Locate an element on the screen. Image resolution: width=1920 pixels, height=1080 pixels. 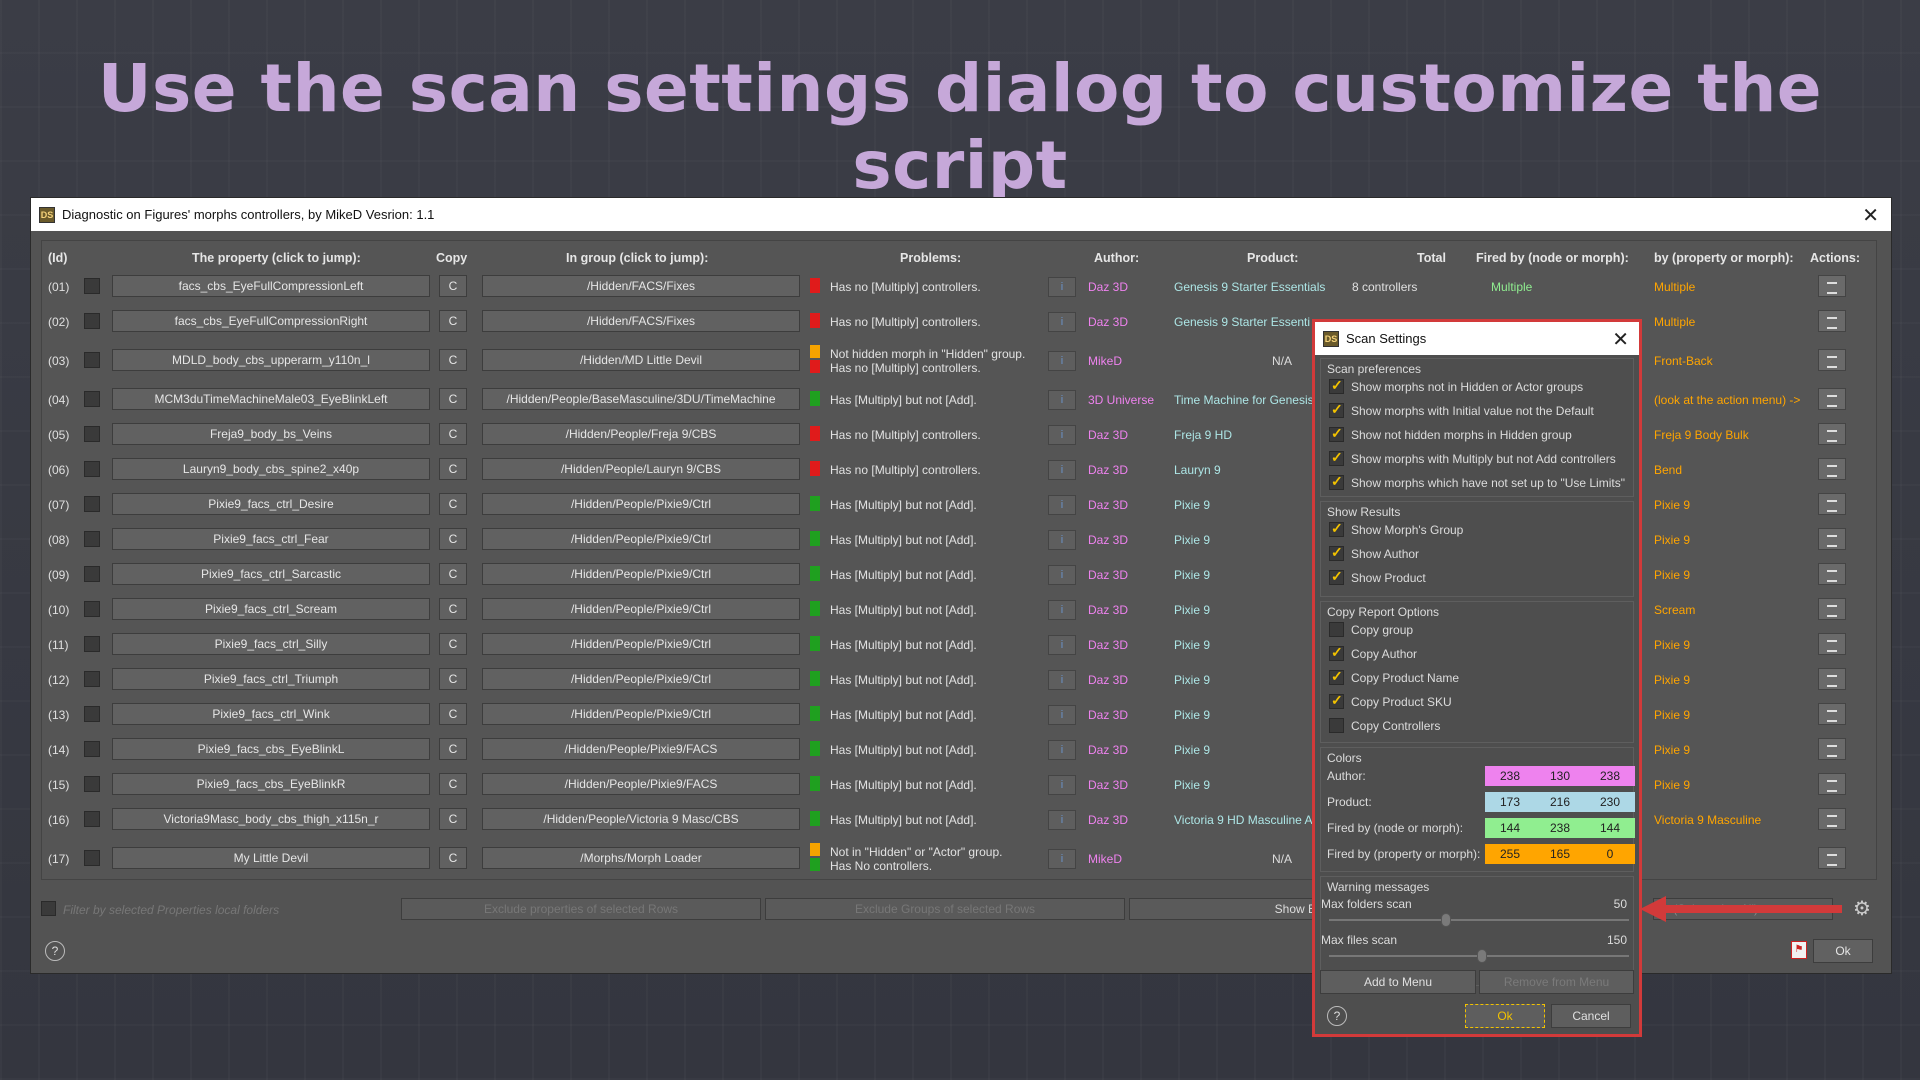
color-picker: 238 130 238 is located at coordinates (1560, 776).